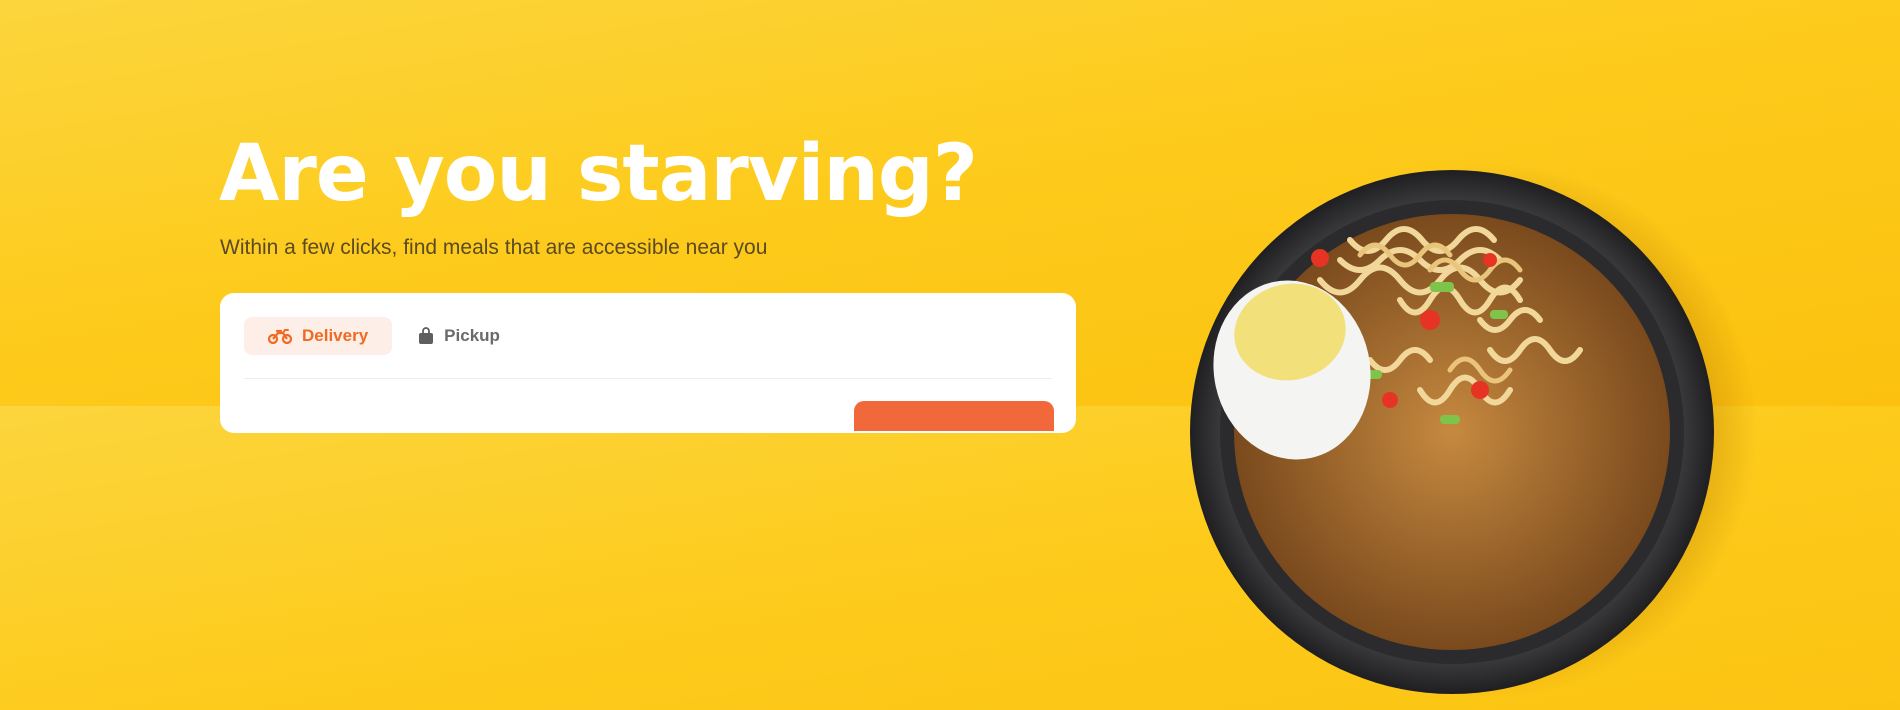  Describe the element at coordinates (426, 336) in the screenshot. I see `shopping-bag-icon` at that location.